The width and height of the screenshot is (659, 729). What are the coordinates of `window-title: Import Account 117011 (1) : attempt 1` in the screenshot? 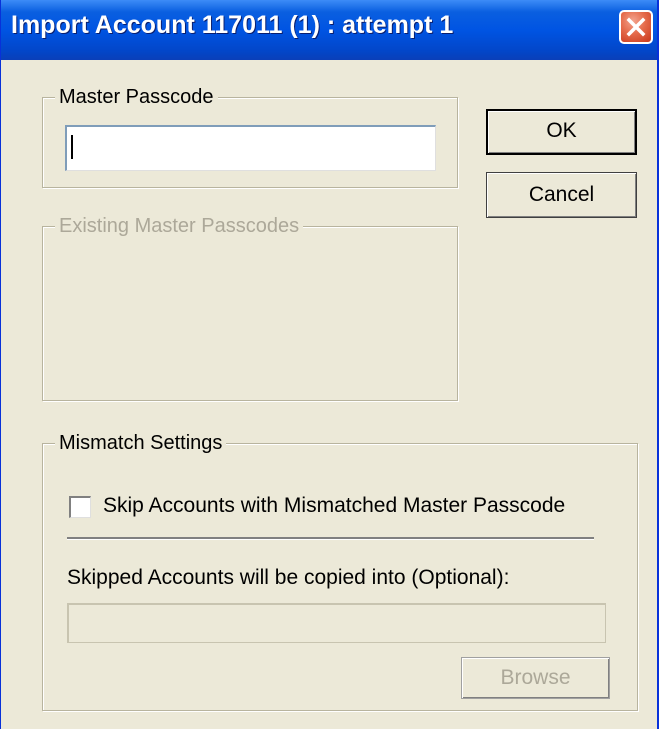 It's located at (232, 25).